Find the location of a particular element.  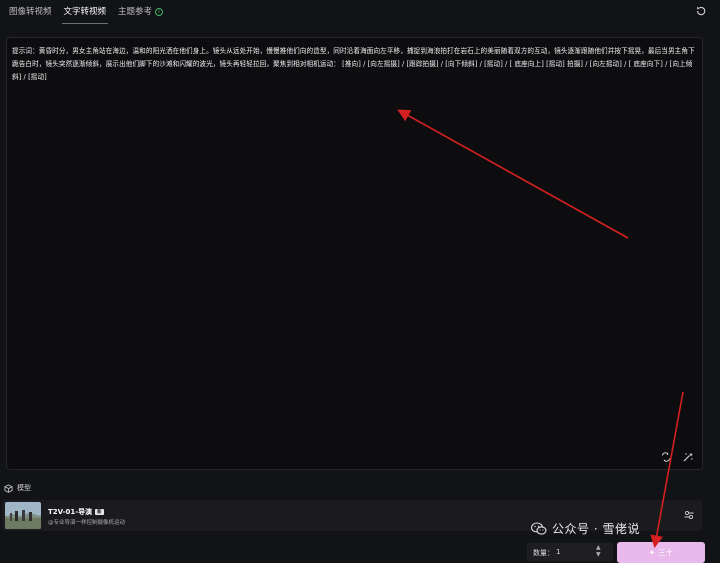

generate-button-label: 三十 is located at coordinates (666, 552).